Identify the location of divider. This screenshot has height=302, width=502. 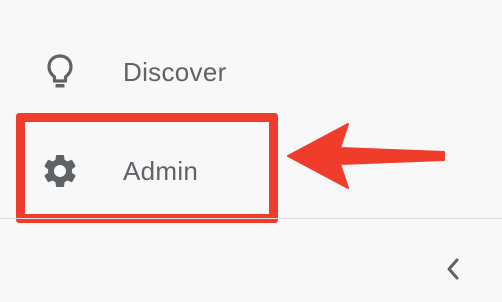
(251, 218).